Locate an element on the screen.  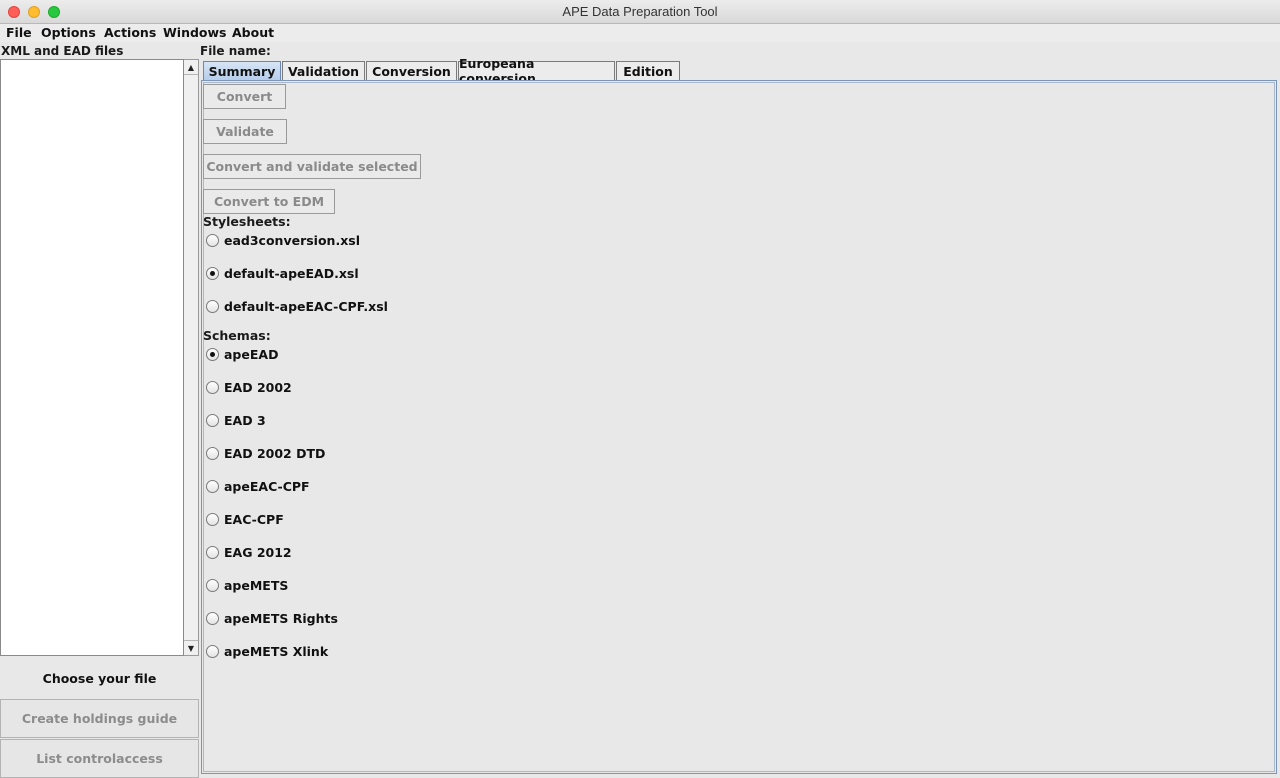
schema-radio-option: EAD 2002 is located at coordinates (249, 387).